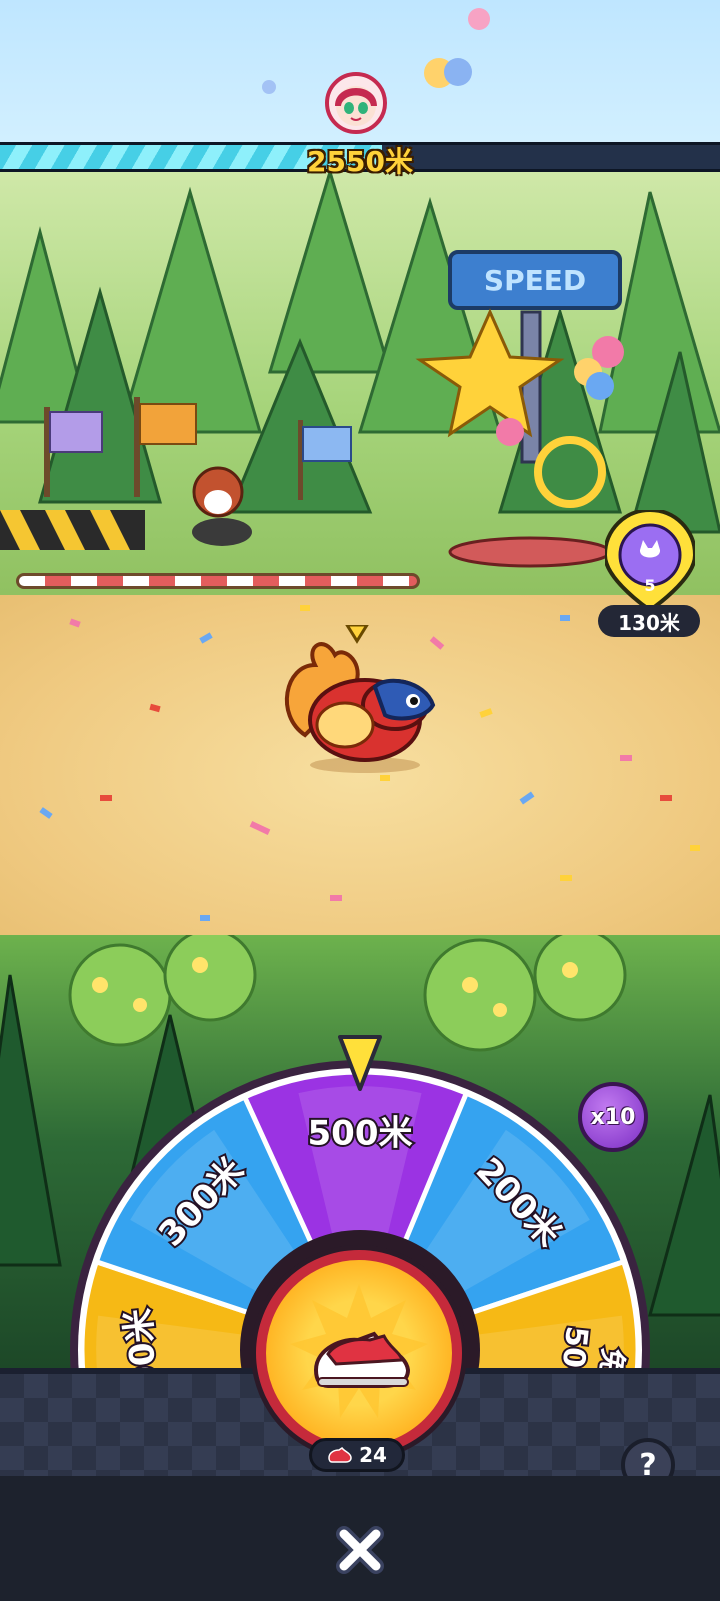 The width and height of the screenshot is (720, 1601). Describe the element at coordinates (218, 581) in the screenshot. I see `track-fence-top` at that location.